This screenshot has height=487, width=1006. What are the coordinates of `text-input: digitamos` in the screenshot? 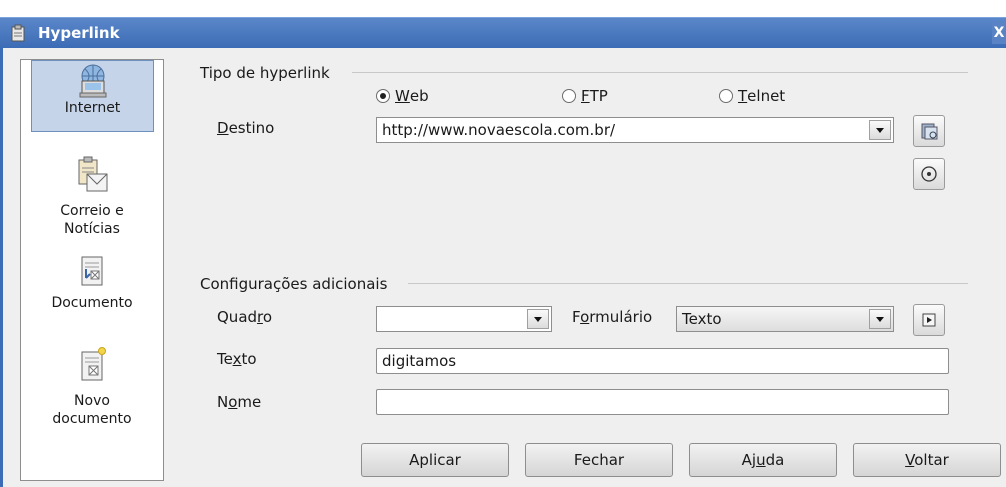 It's located at (662, 361).